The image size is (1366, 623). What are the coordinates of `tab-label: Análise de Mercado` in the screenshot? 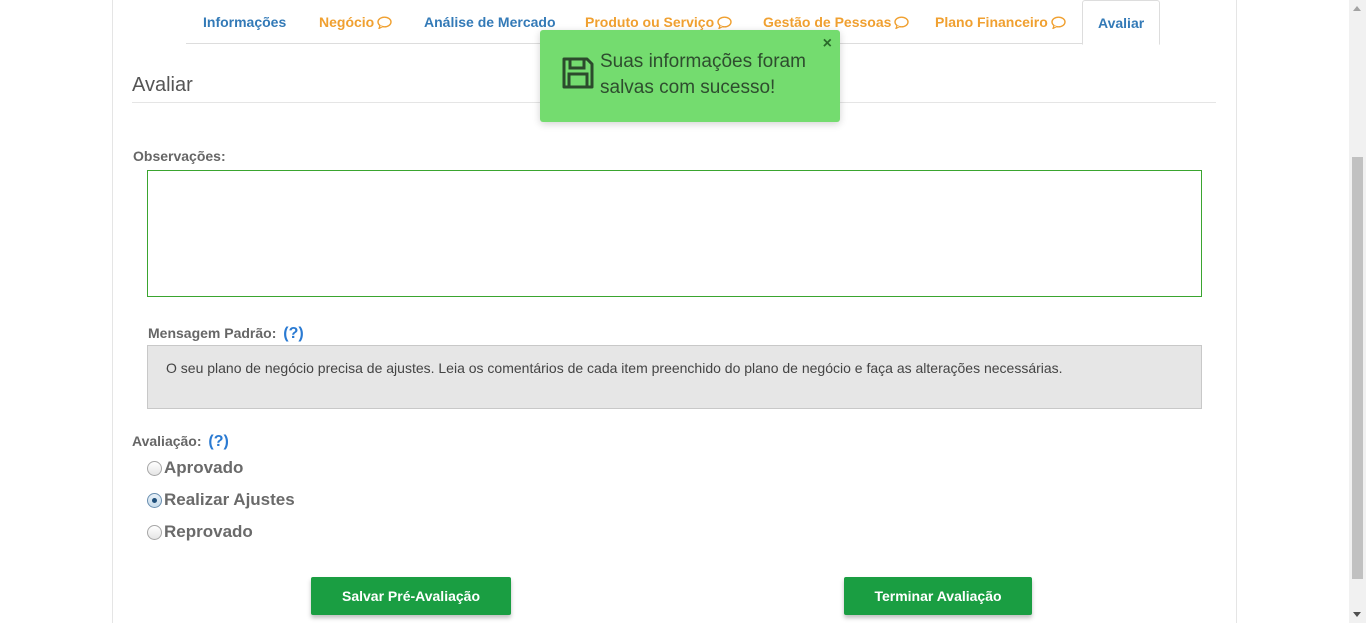 It's located at (490, 22).